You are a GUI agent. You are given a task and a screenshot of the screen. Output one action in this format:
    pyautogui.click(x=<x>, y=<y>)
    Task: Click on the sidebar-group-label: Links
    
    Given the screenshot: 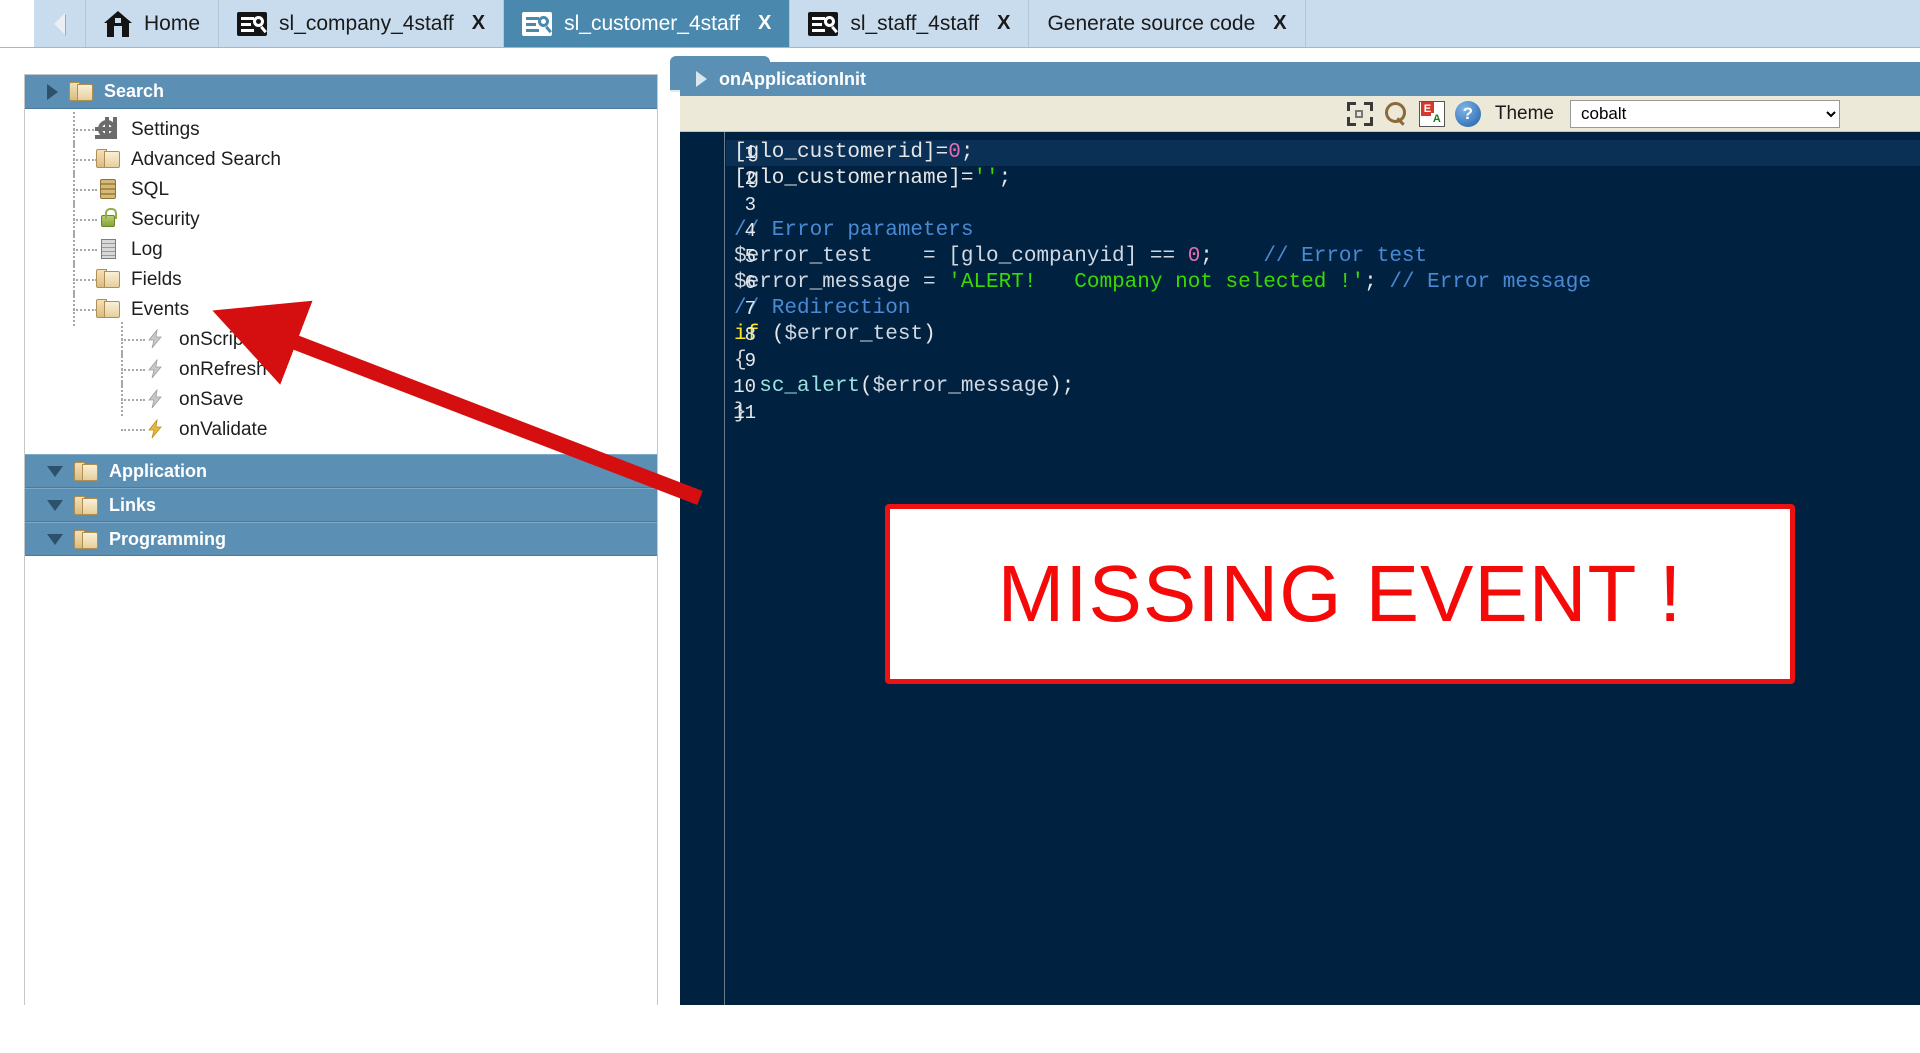 What is the action you would take?
    pyautogui.click(x=133, y=504)
    